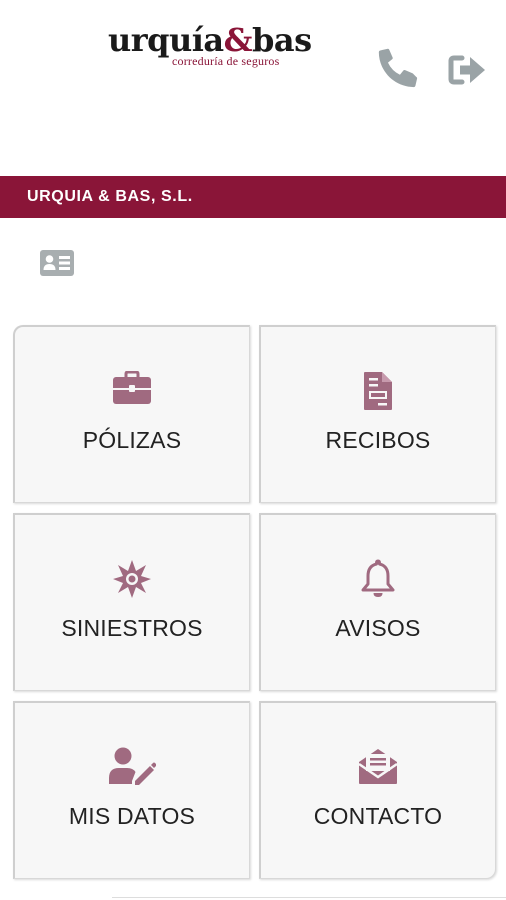 The image size is (506, 900). Describe the element at coordinates (467, 72) in the screenshot. I see `logout-icon` at that location.